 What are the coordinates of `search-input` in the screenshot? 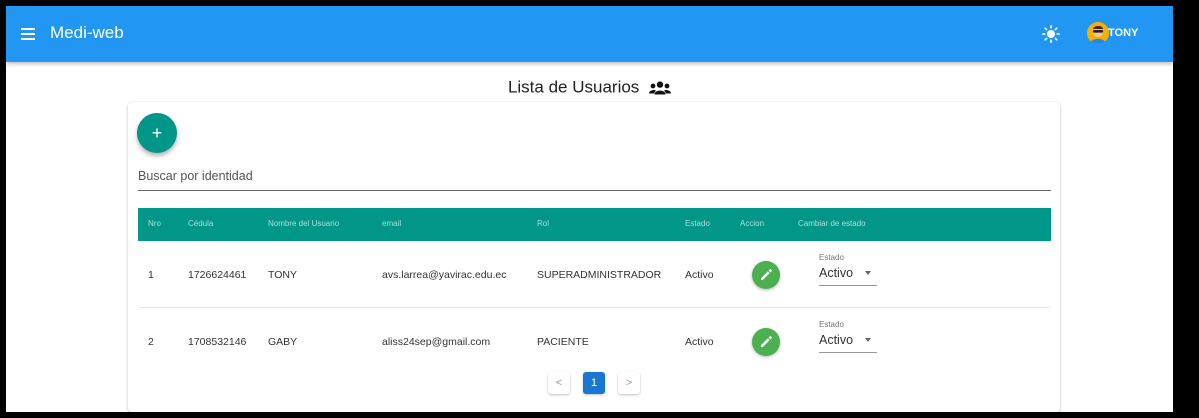 It's located at (594, 176).